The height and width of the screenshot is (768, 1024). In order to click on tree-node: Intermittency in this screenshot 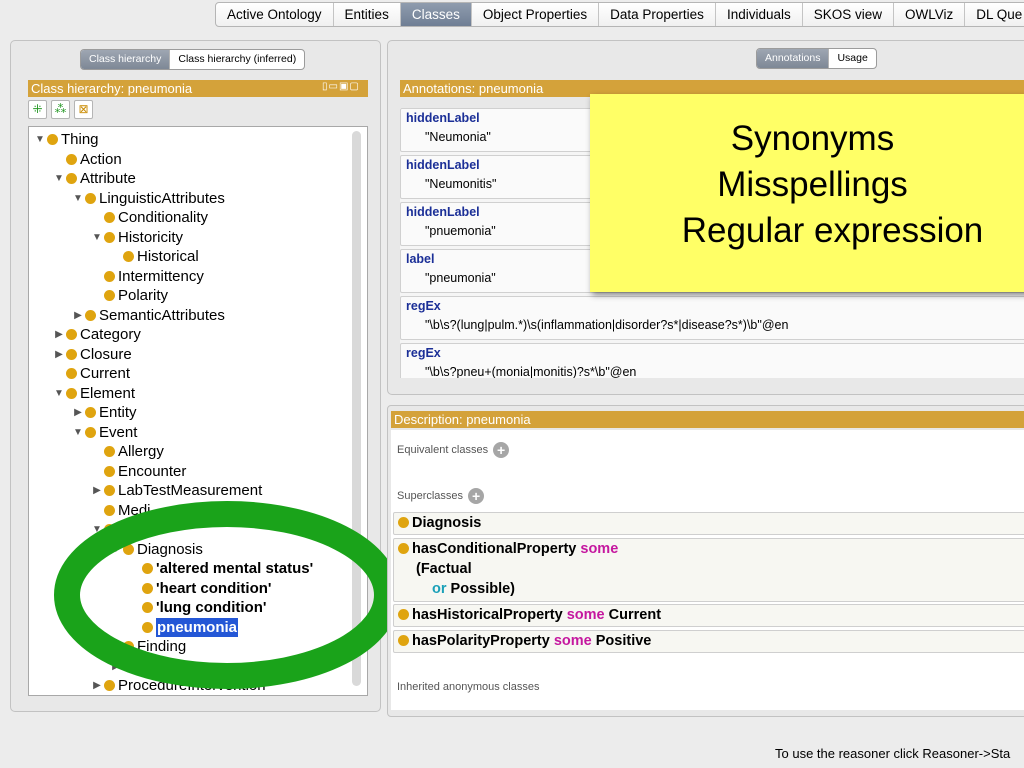, I will do `click(147, 276)`.